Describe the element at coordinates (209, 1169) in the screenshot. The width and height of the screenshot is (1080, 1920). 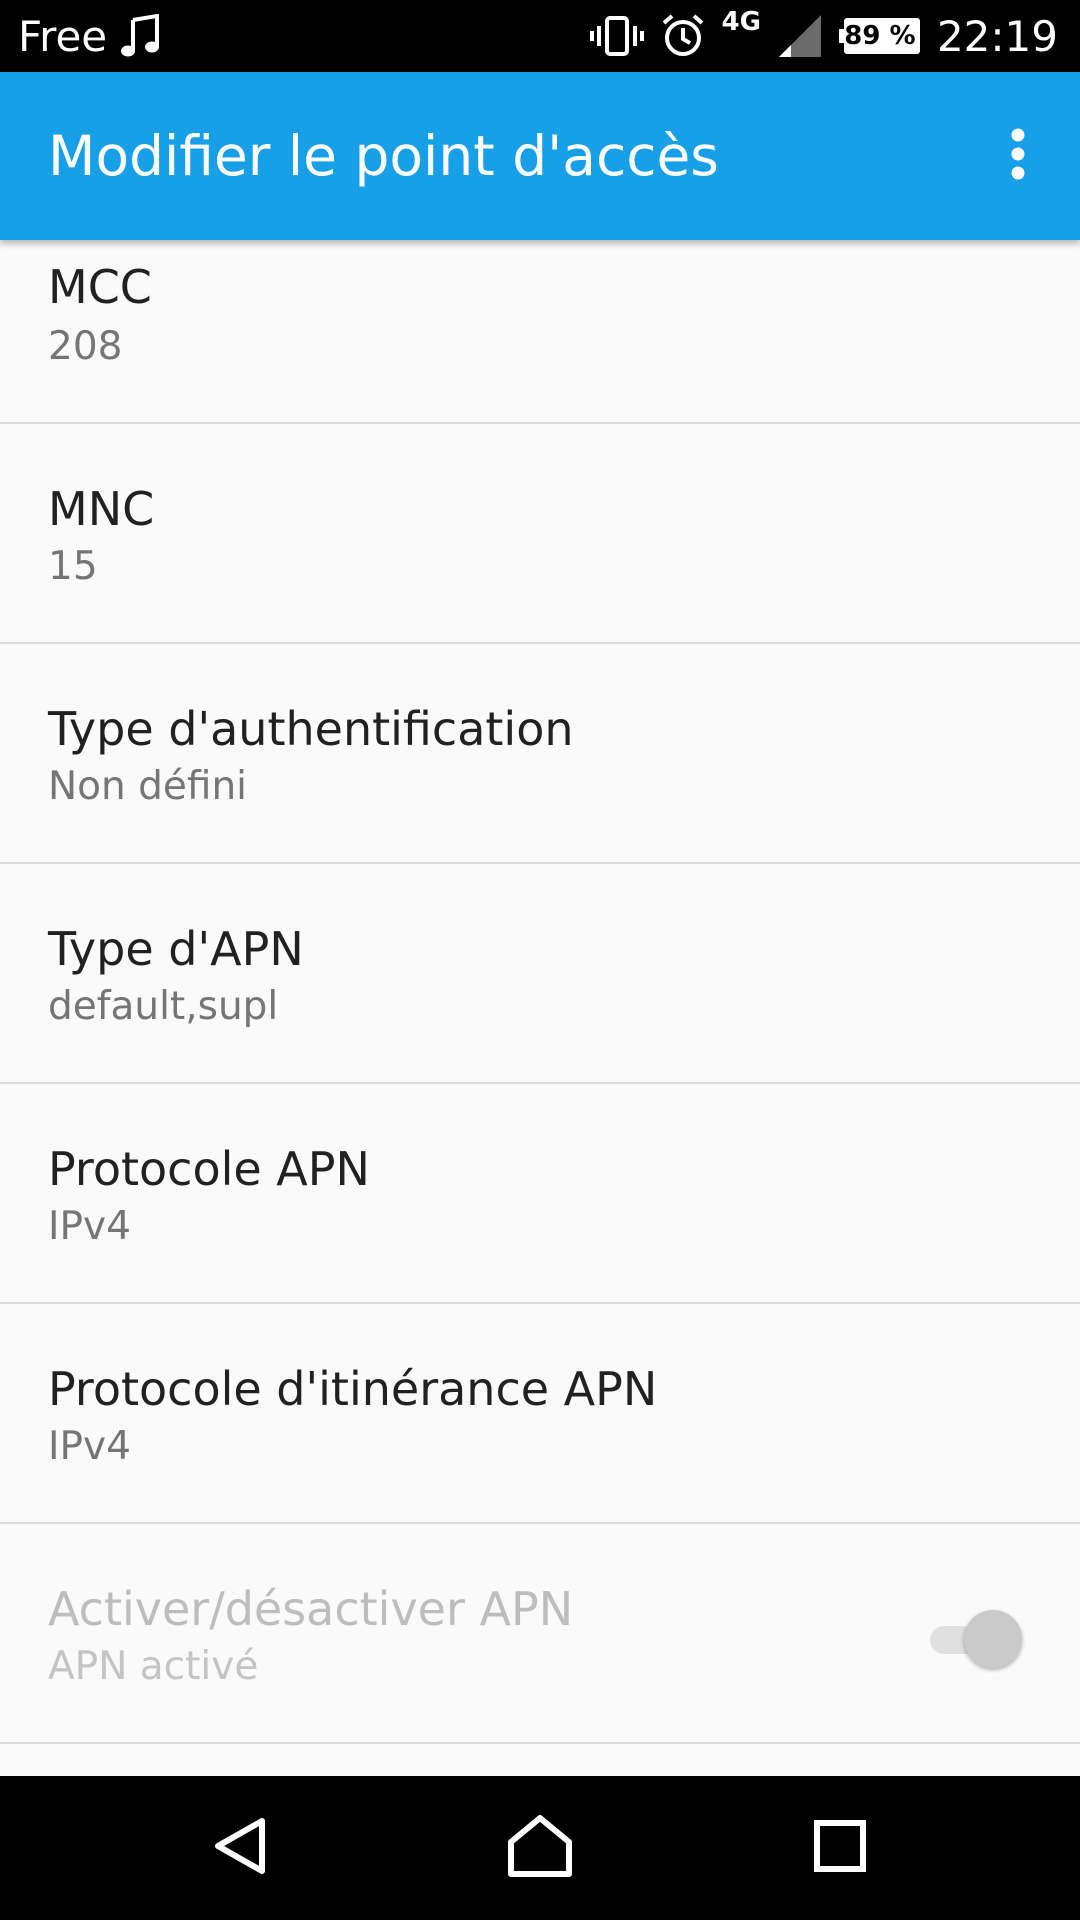
I see `pref-title: Protocole APN` at that location.